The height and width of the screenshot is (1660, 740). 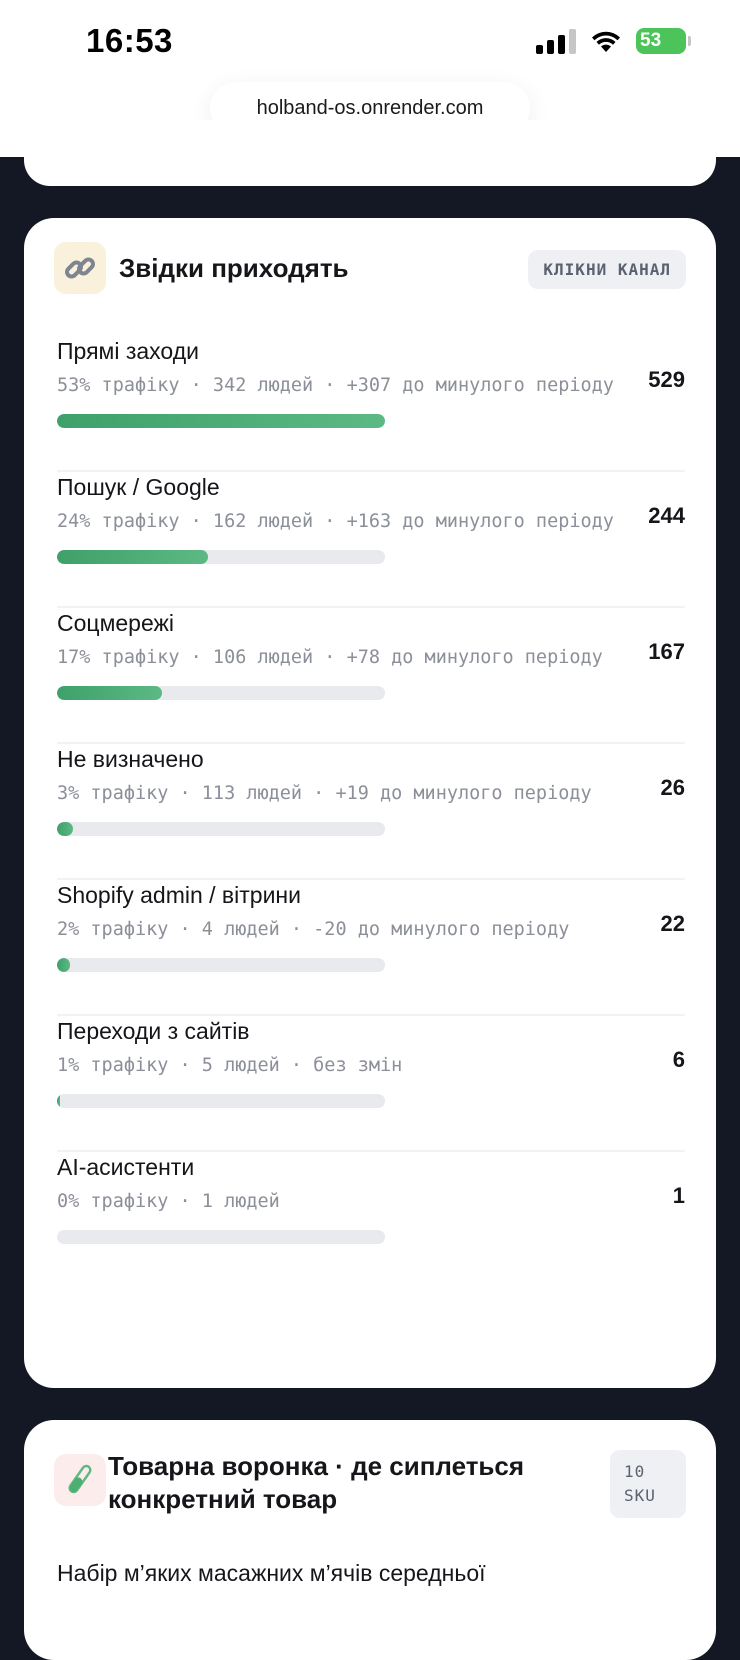 What do you see at coordinates (651, 40) in the screenshot?
I see `battery-level: 53` at bounding box center [651, 40].